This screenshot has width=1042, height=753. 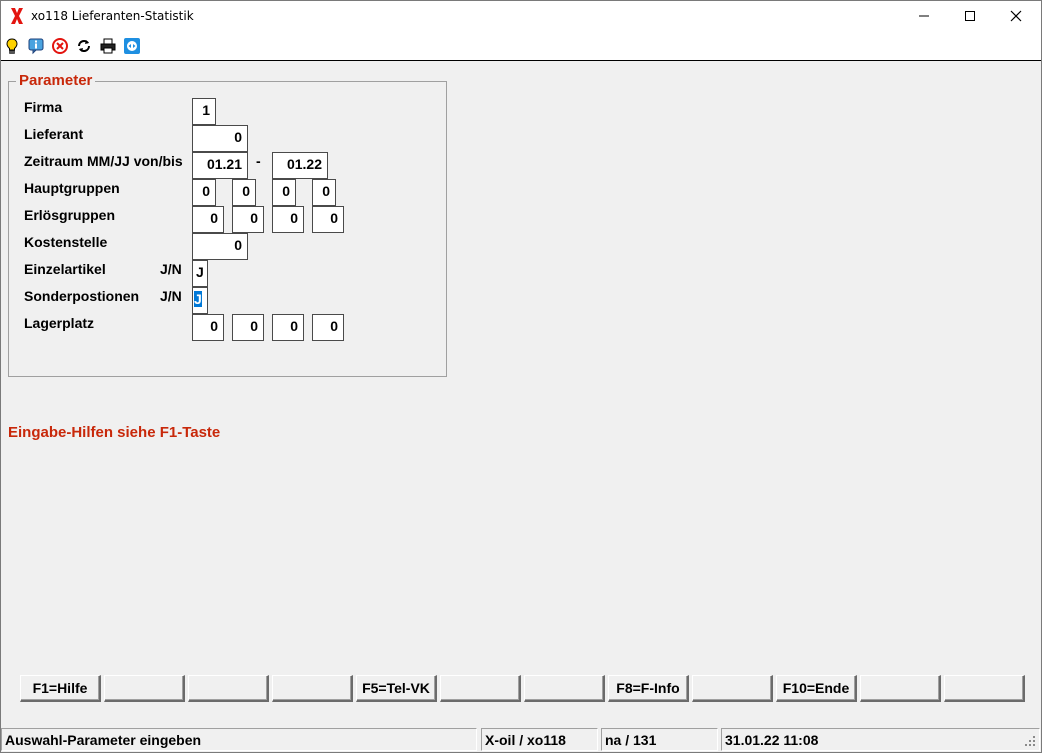 What do you see at coordinates (521, 16) in the screenshot?
I see `title-bar: xo118 Lieferanten-Statistik` at bounding box center [521, 16].